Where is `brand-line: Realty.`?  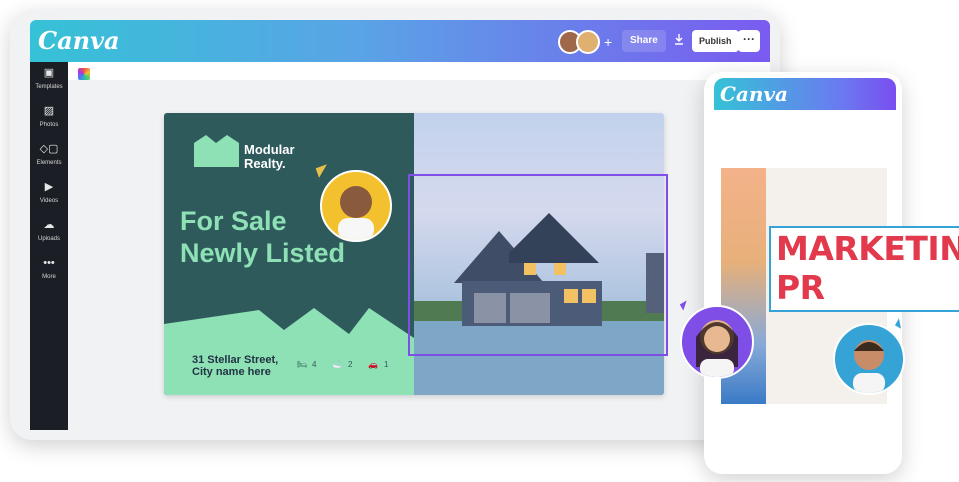 brand-line: Realty. is located at coordinates (265, 163).